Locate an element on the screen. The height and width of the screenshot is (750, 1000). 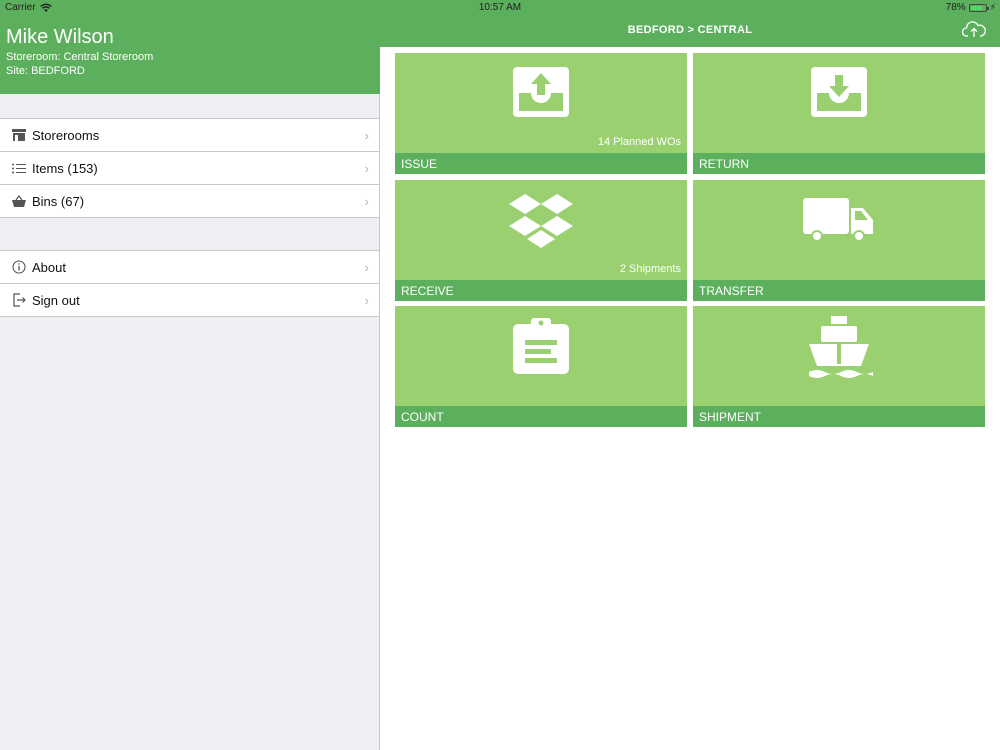
menu-item-sign-out: Sign out › is located at coordinates (189, 299).